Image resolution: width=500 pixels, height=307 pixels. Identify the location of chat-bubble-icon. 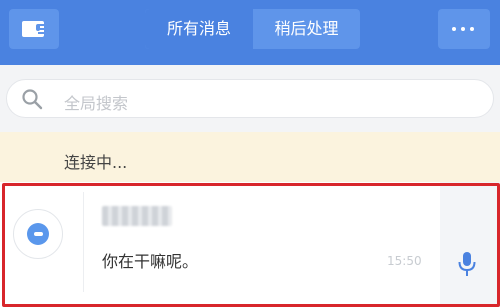
(38, 234).